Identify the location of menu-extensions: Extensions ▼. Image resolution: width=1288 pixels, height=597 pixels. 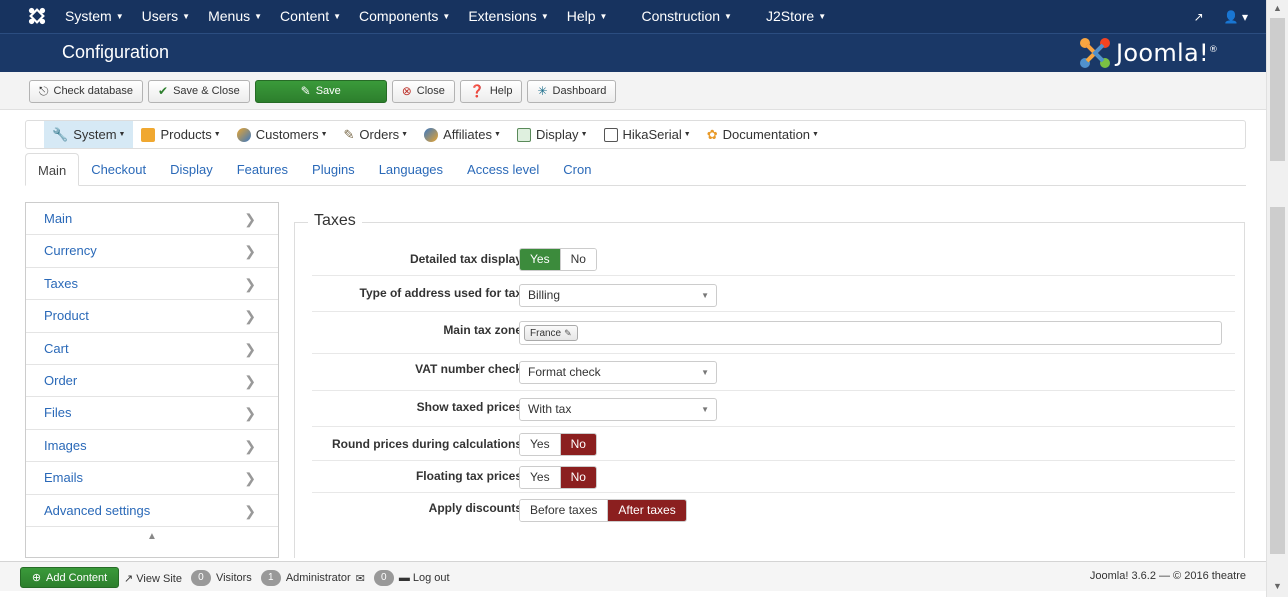
(508, 16).